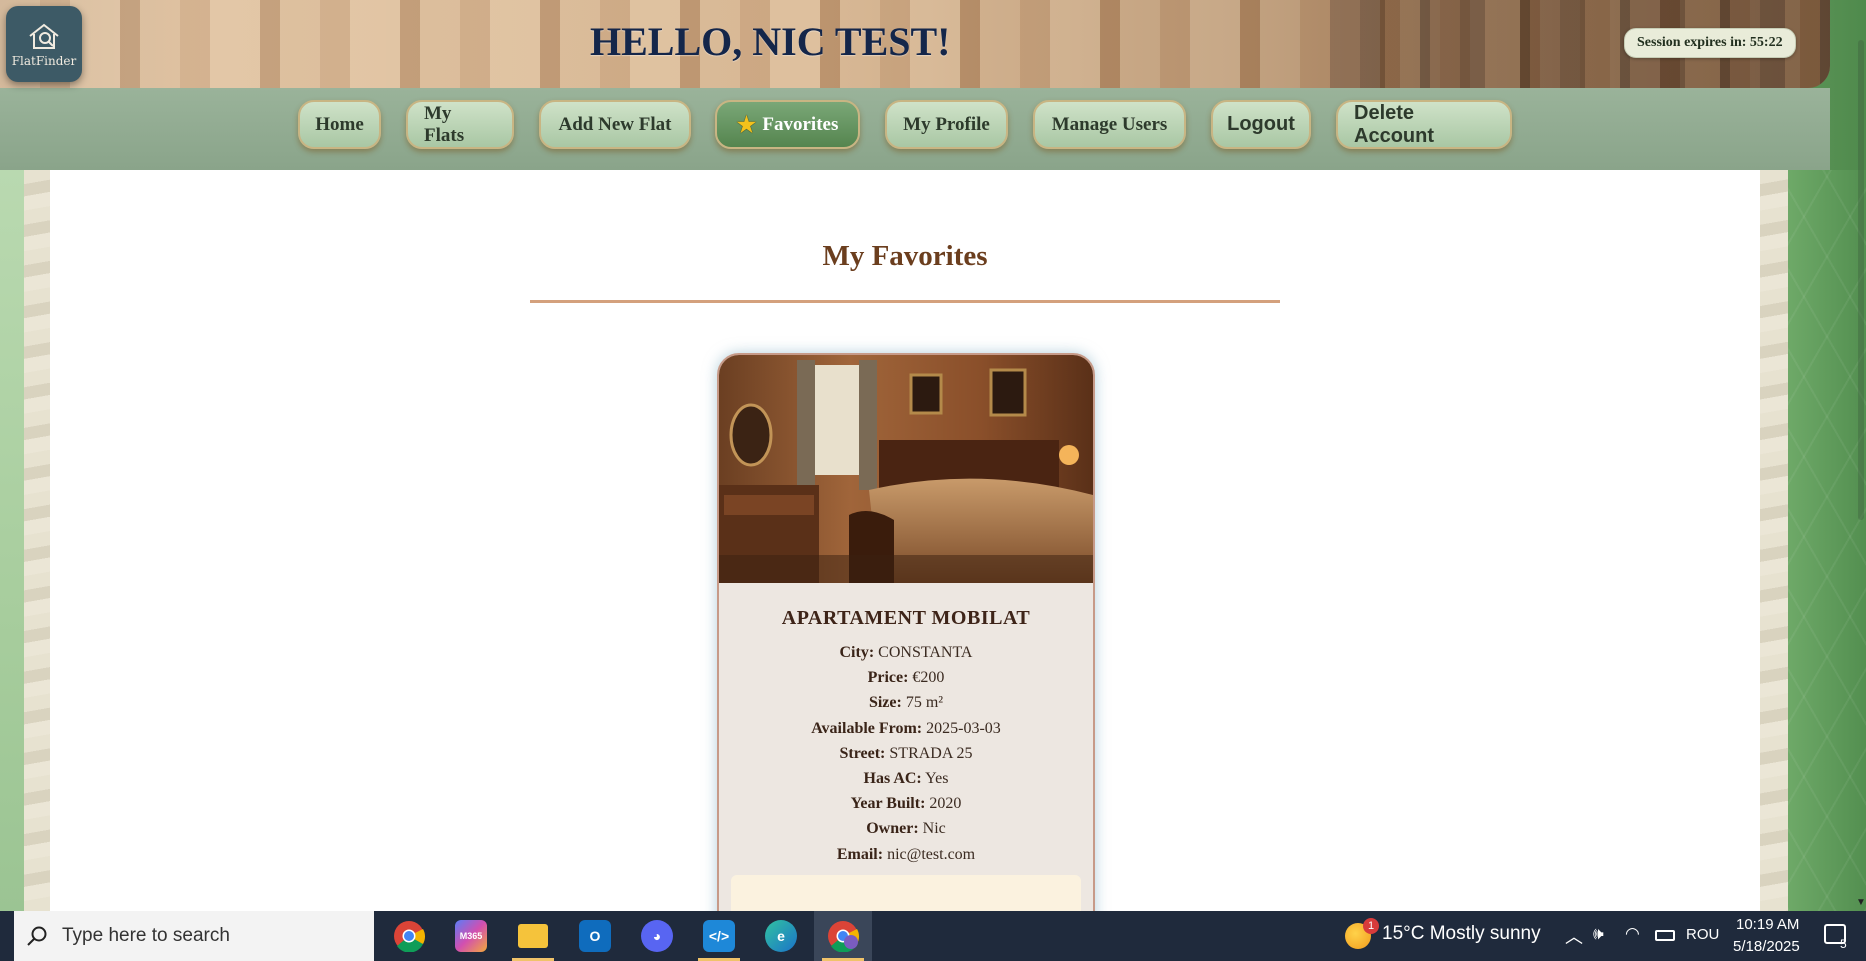  Describe the element at coordinates (905, 301) in the screenshot. I see `title-divider` at that location.